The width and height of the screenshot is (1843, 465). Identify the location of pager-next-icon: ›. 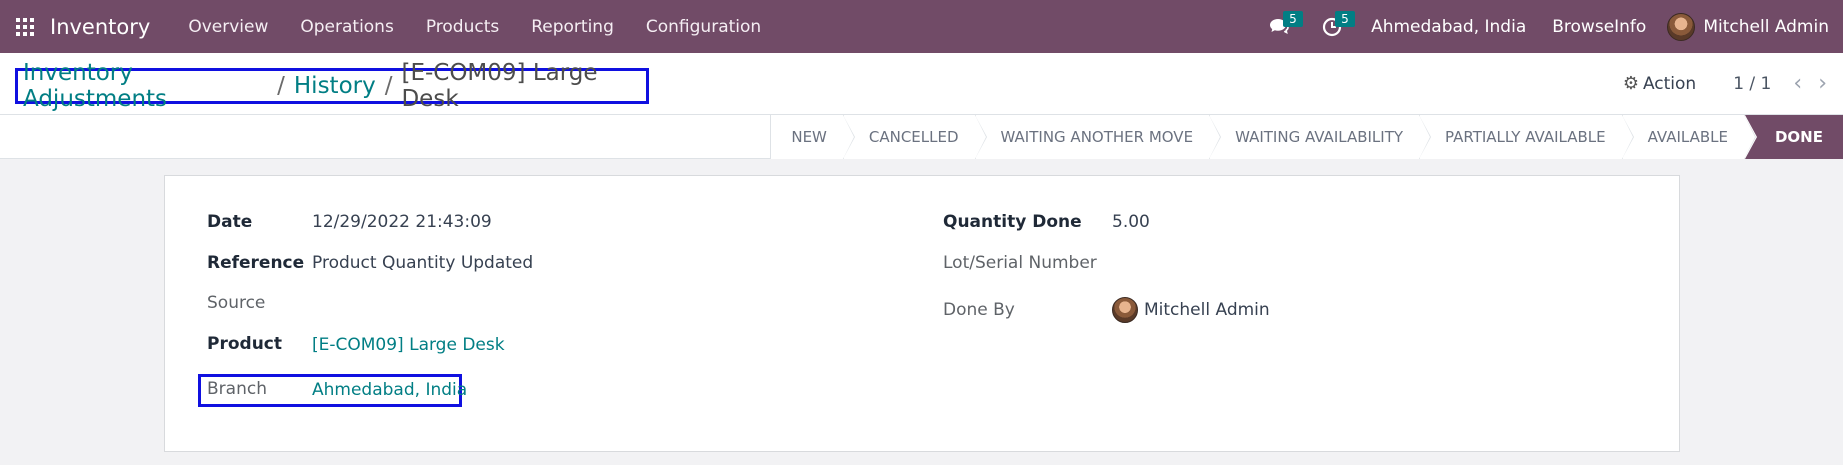
(1822, 83).